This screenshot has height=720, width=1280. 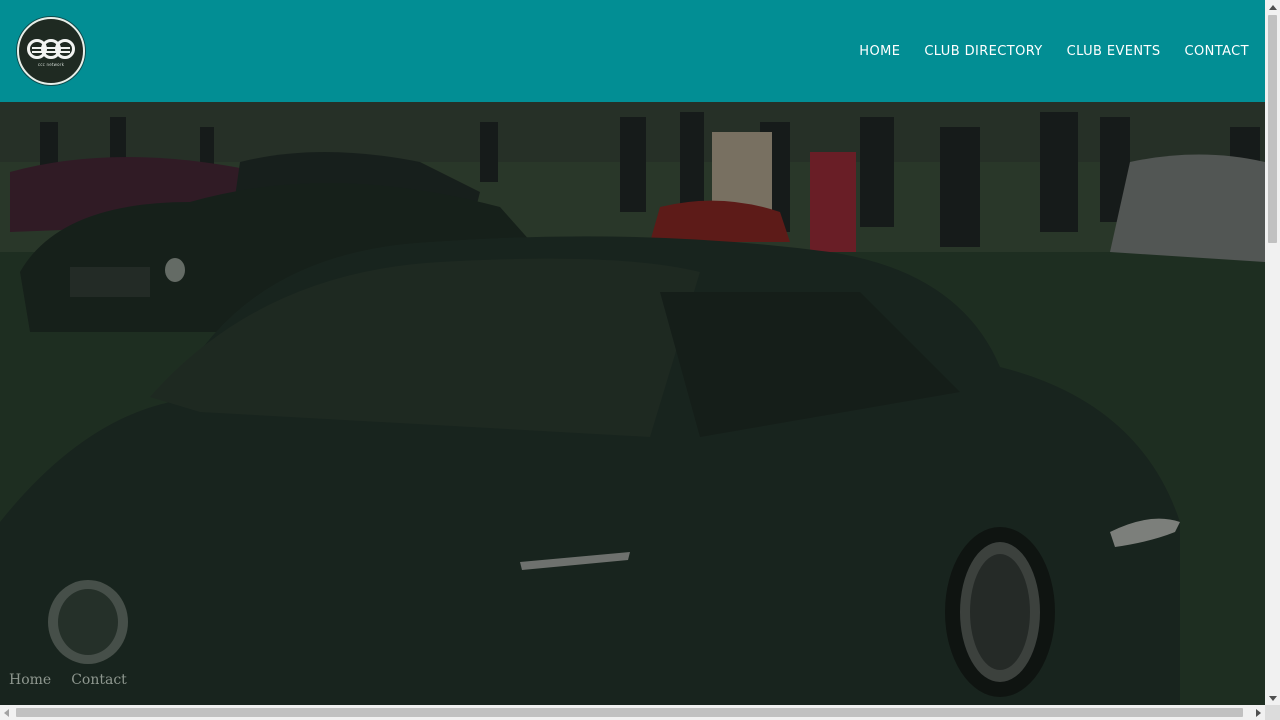 What do you see at coordinates (1273, 7) in the screenshot?
I see `scroll-up-arrow-icon` at bounding box center [1273, 7].